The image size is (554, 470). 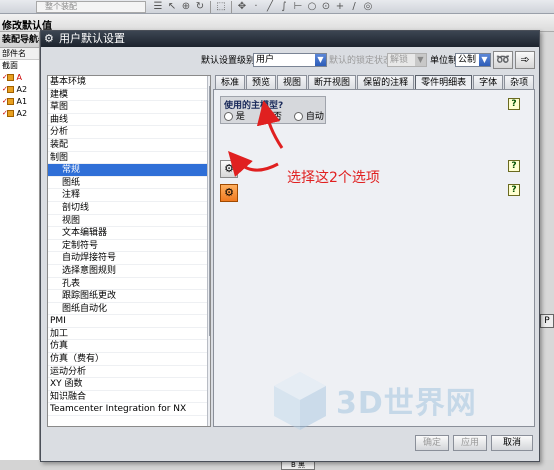 What do you see at coordinates (406, 403) in the screenshot?
I see `watermark-text: 3D世界网` at bounding box center [406, 403].